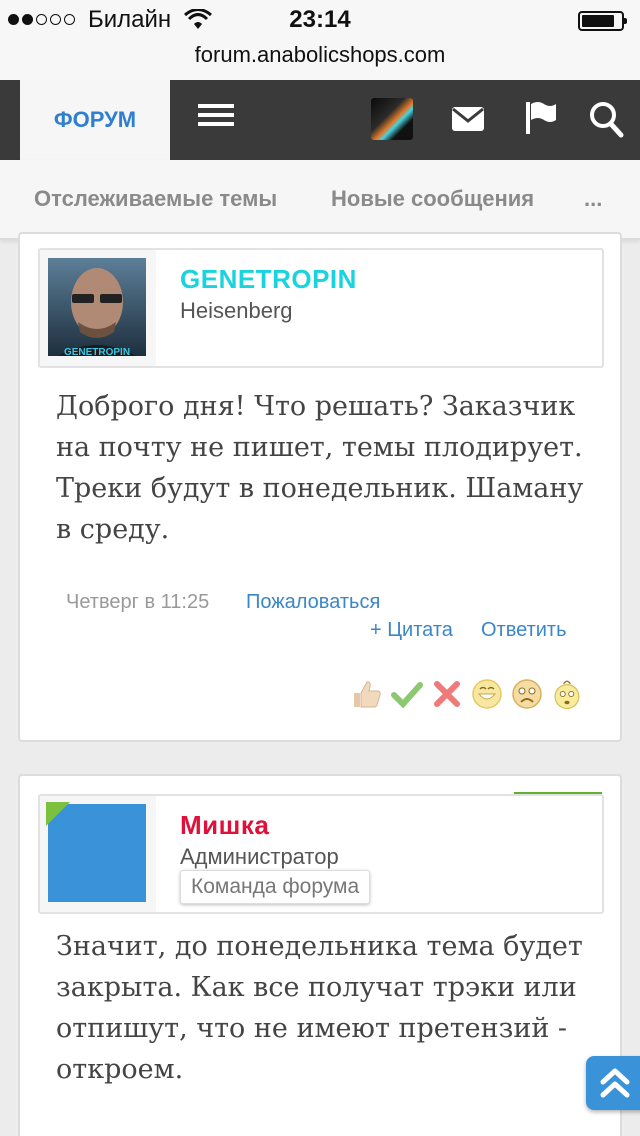 The width and height of the screenshot is (640, 1136). What do you see at coordinates (137, 602) in the screenshot?
I see `post-date: Четверг в 11:25` at bounding box center [137, 602].